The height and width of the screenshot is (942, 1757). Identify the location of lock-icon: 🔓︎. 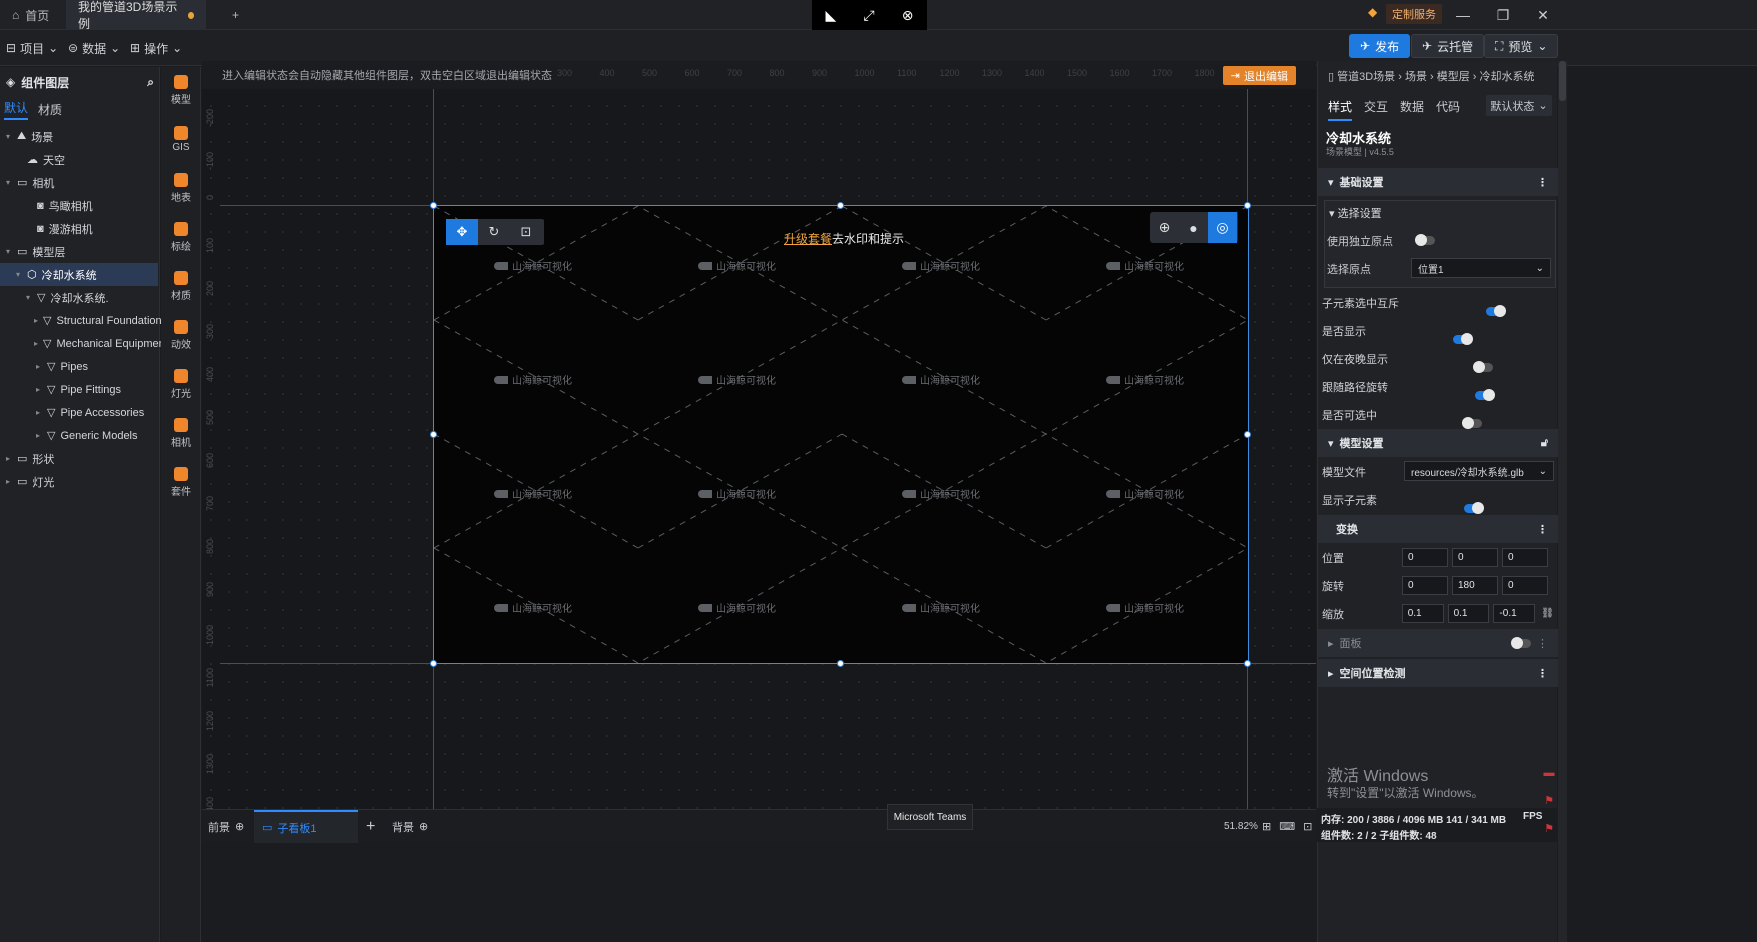
(1544, 443).